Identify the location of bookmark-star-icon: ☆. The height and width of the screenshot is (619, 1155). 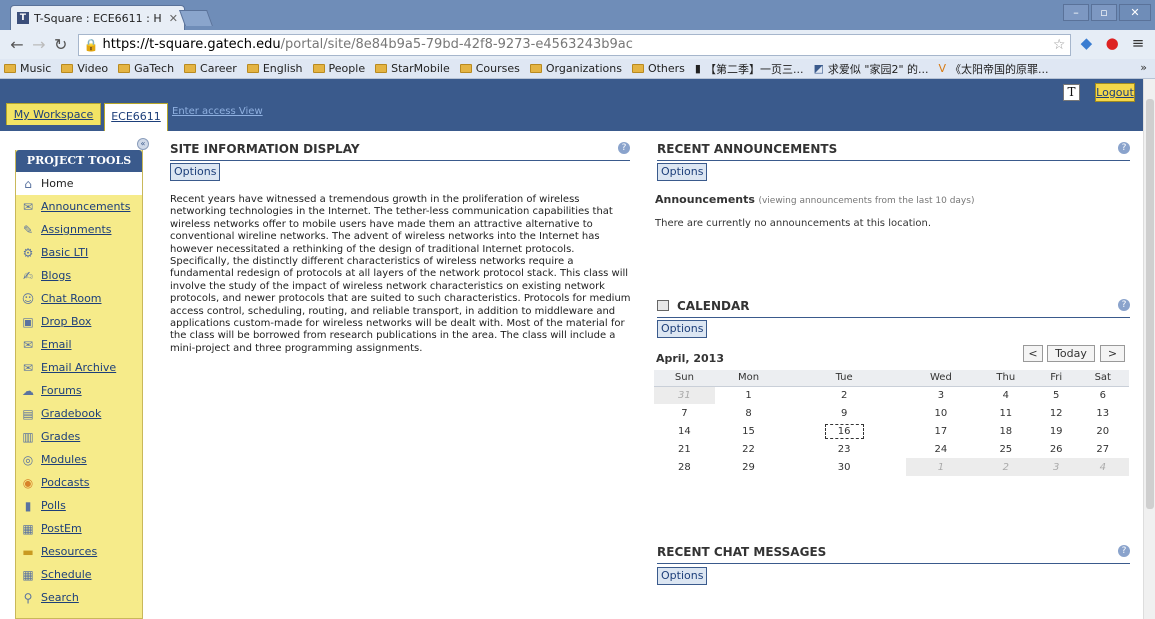
(1059, 45).